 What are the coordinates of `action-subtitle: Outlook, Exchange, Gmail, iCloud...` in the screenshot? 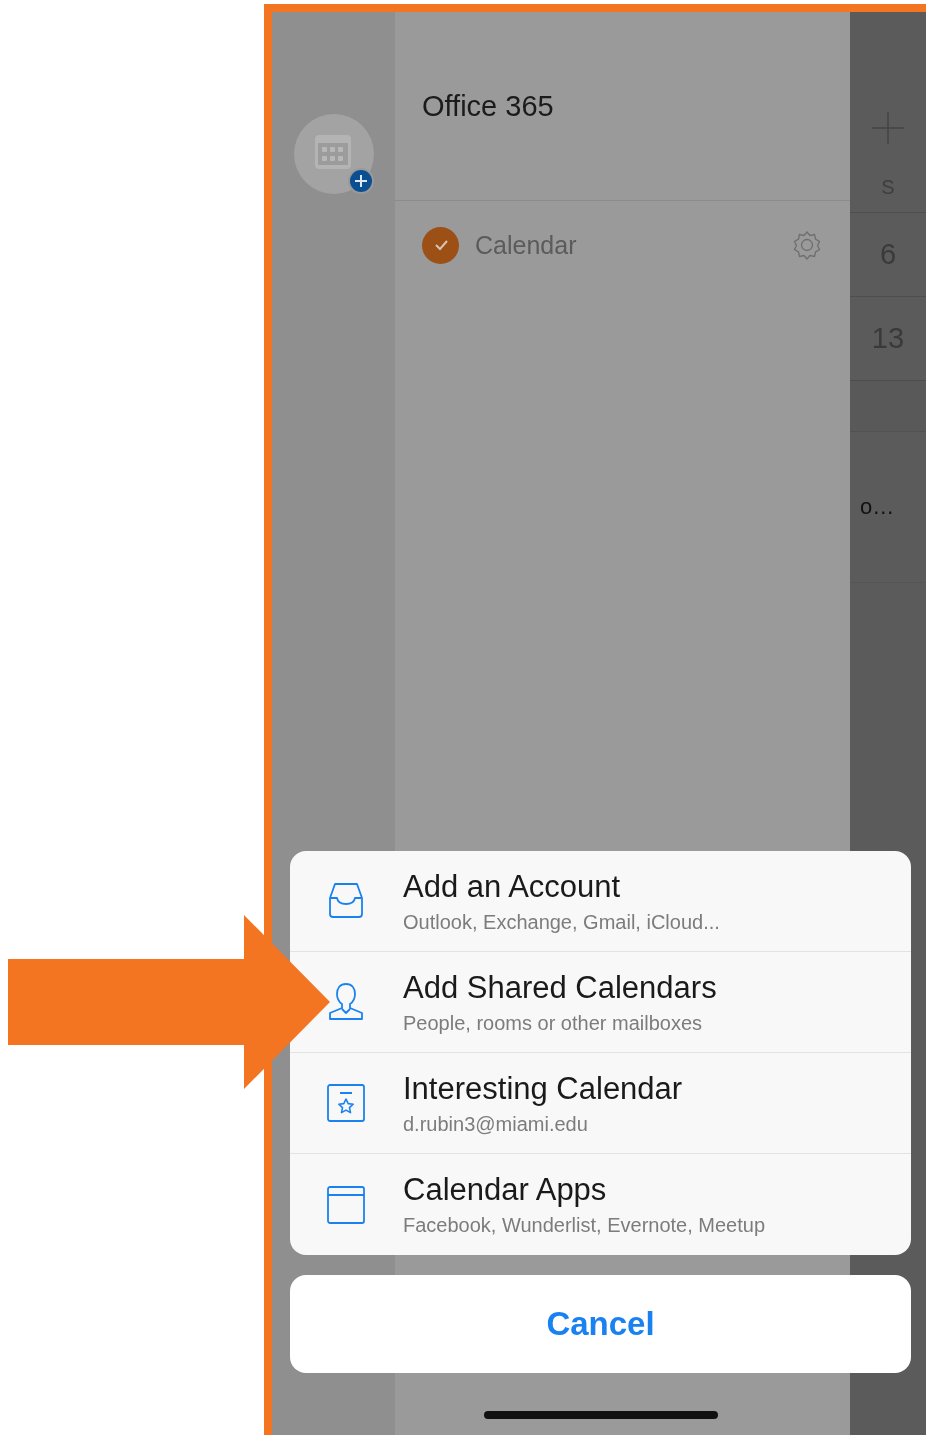 It's located at (561, 922).